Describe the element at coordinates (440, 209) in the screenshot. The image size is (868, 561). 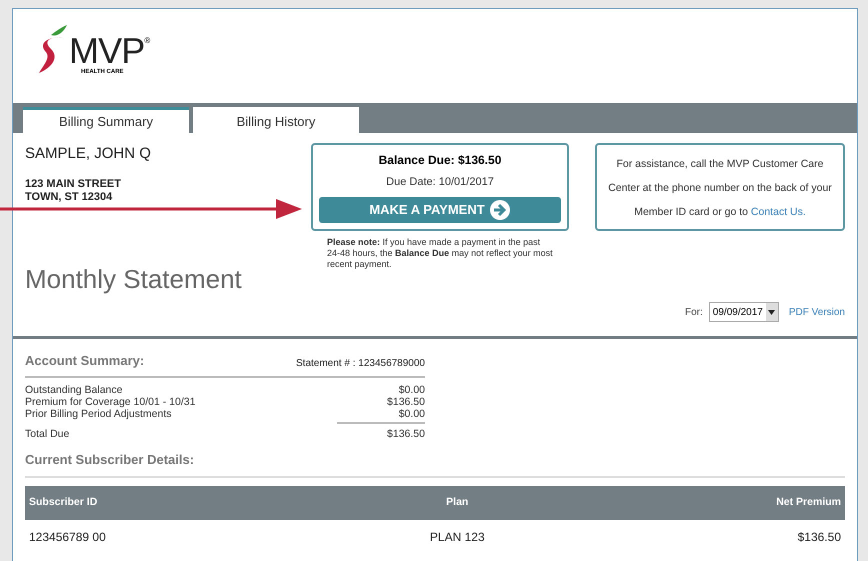
I see `make-payment-button: MAKE A PAYMENT` at that location.